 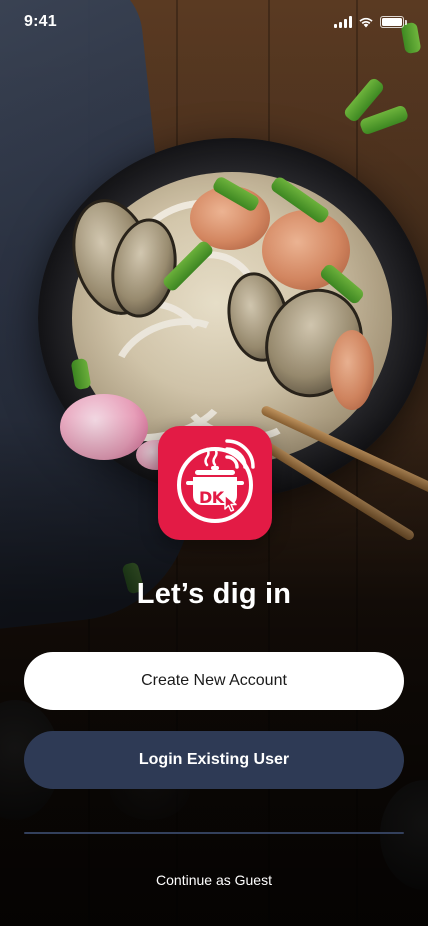 I want to click on status-bar: 9:41, so click(x=214, y=22).